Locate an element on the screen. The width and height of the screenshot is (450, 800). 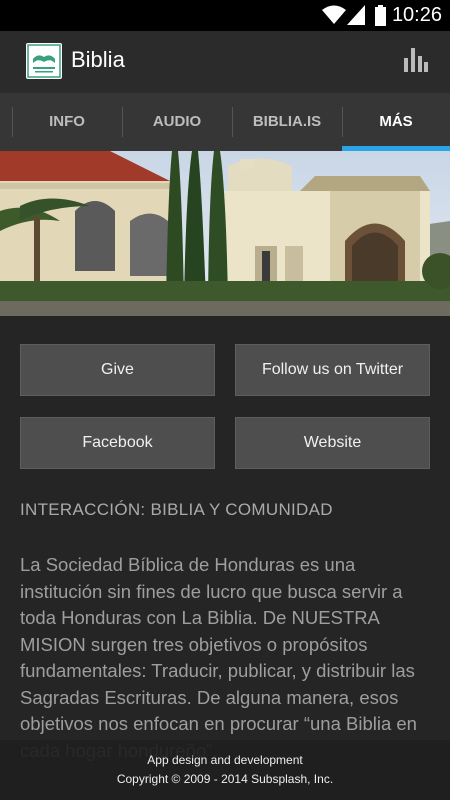
app-logo is located at coordinates (44, 61).